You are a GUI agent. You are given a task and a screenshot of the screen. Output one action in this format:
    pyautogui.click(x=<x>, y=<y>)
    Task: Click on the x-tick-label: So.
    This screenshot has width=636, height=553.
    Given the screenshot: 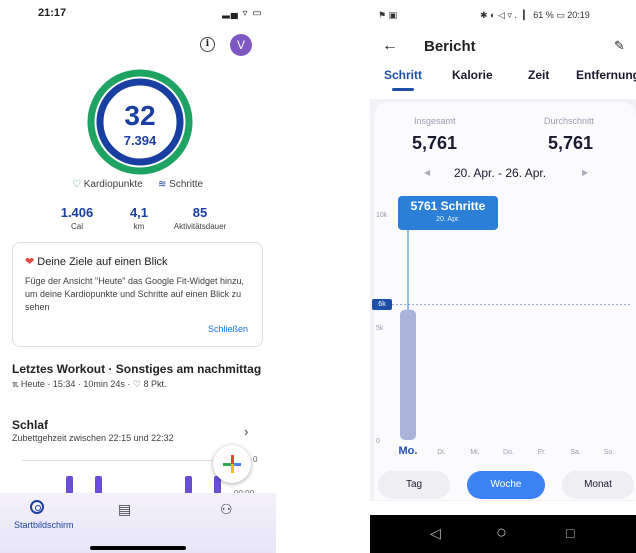 What is the action you would take?
    pyautogui.click(x=609, y=452)
    